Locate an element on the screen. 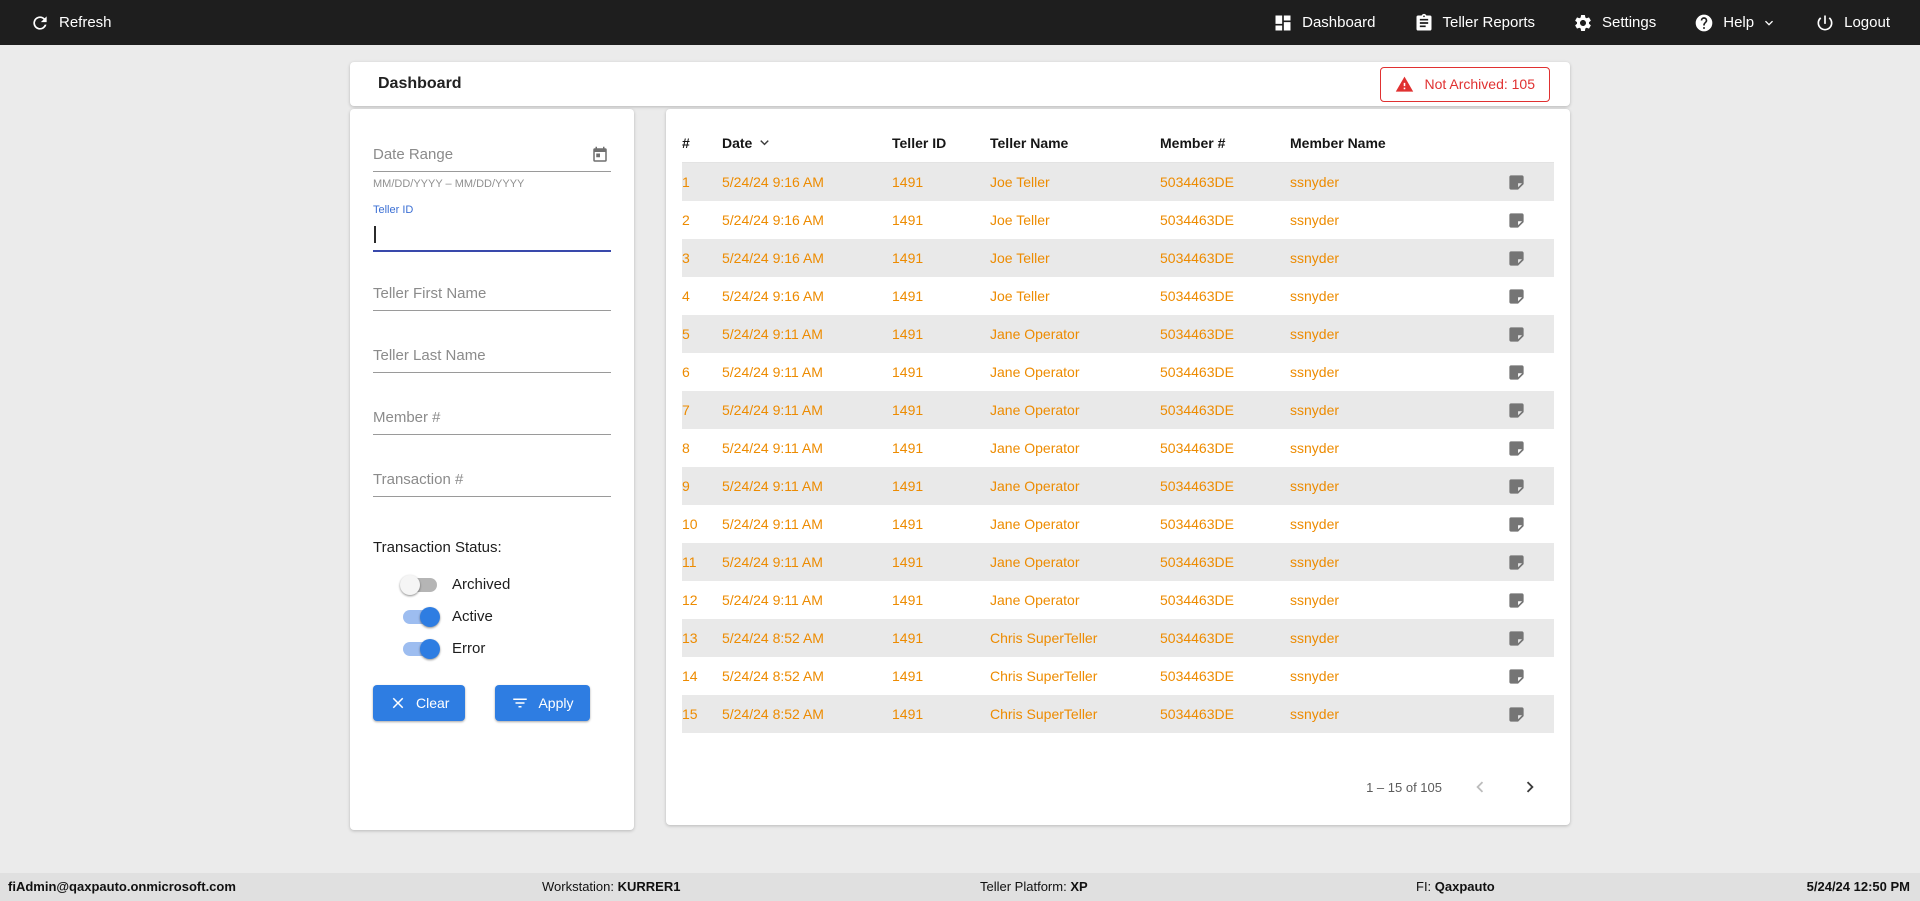 This screenshot has width=1920, height=901. col-date: Date is located at coordinates (807, 142).